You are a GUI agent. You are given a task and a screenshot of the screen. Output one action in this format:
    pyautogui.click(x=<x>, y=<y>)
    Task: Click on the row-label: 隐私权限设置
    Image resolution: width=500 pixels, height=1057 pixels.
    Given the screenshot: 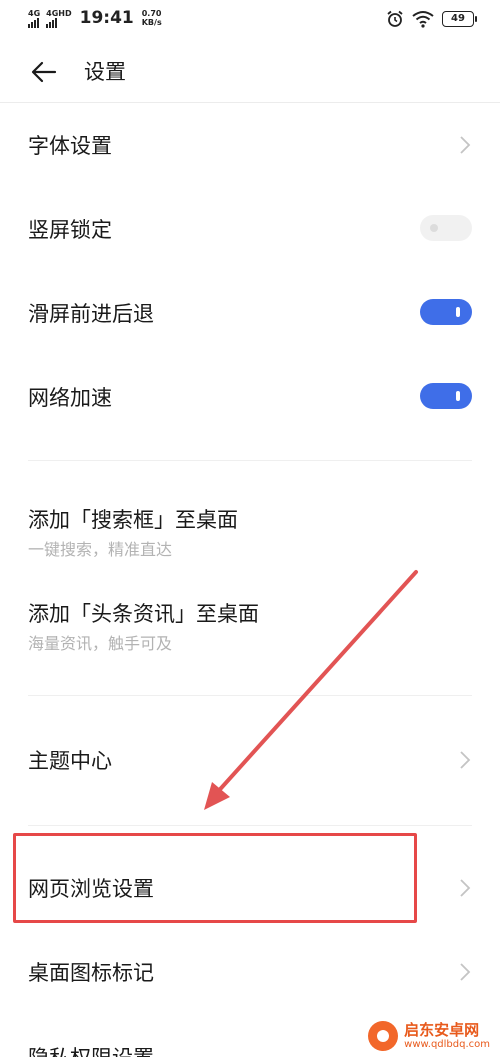 What is the action you would take?
    pyautogui.click(x=91, y=1049)
    